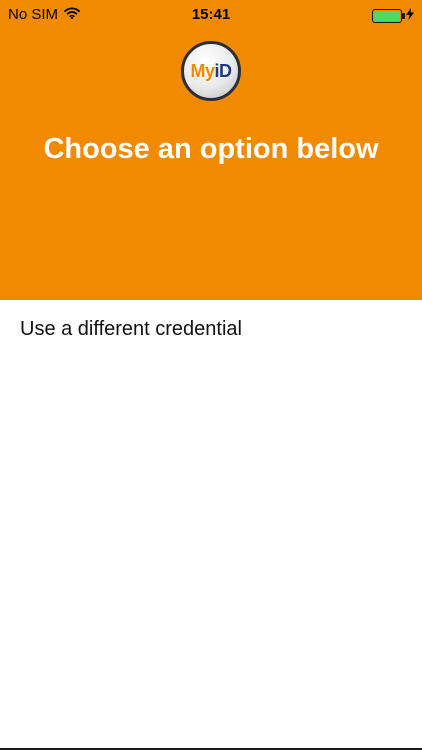  Describe the element at coordinates (223, 70) in the screenshot. I see `logo-text-id: iD` at that location.